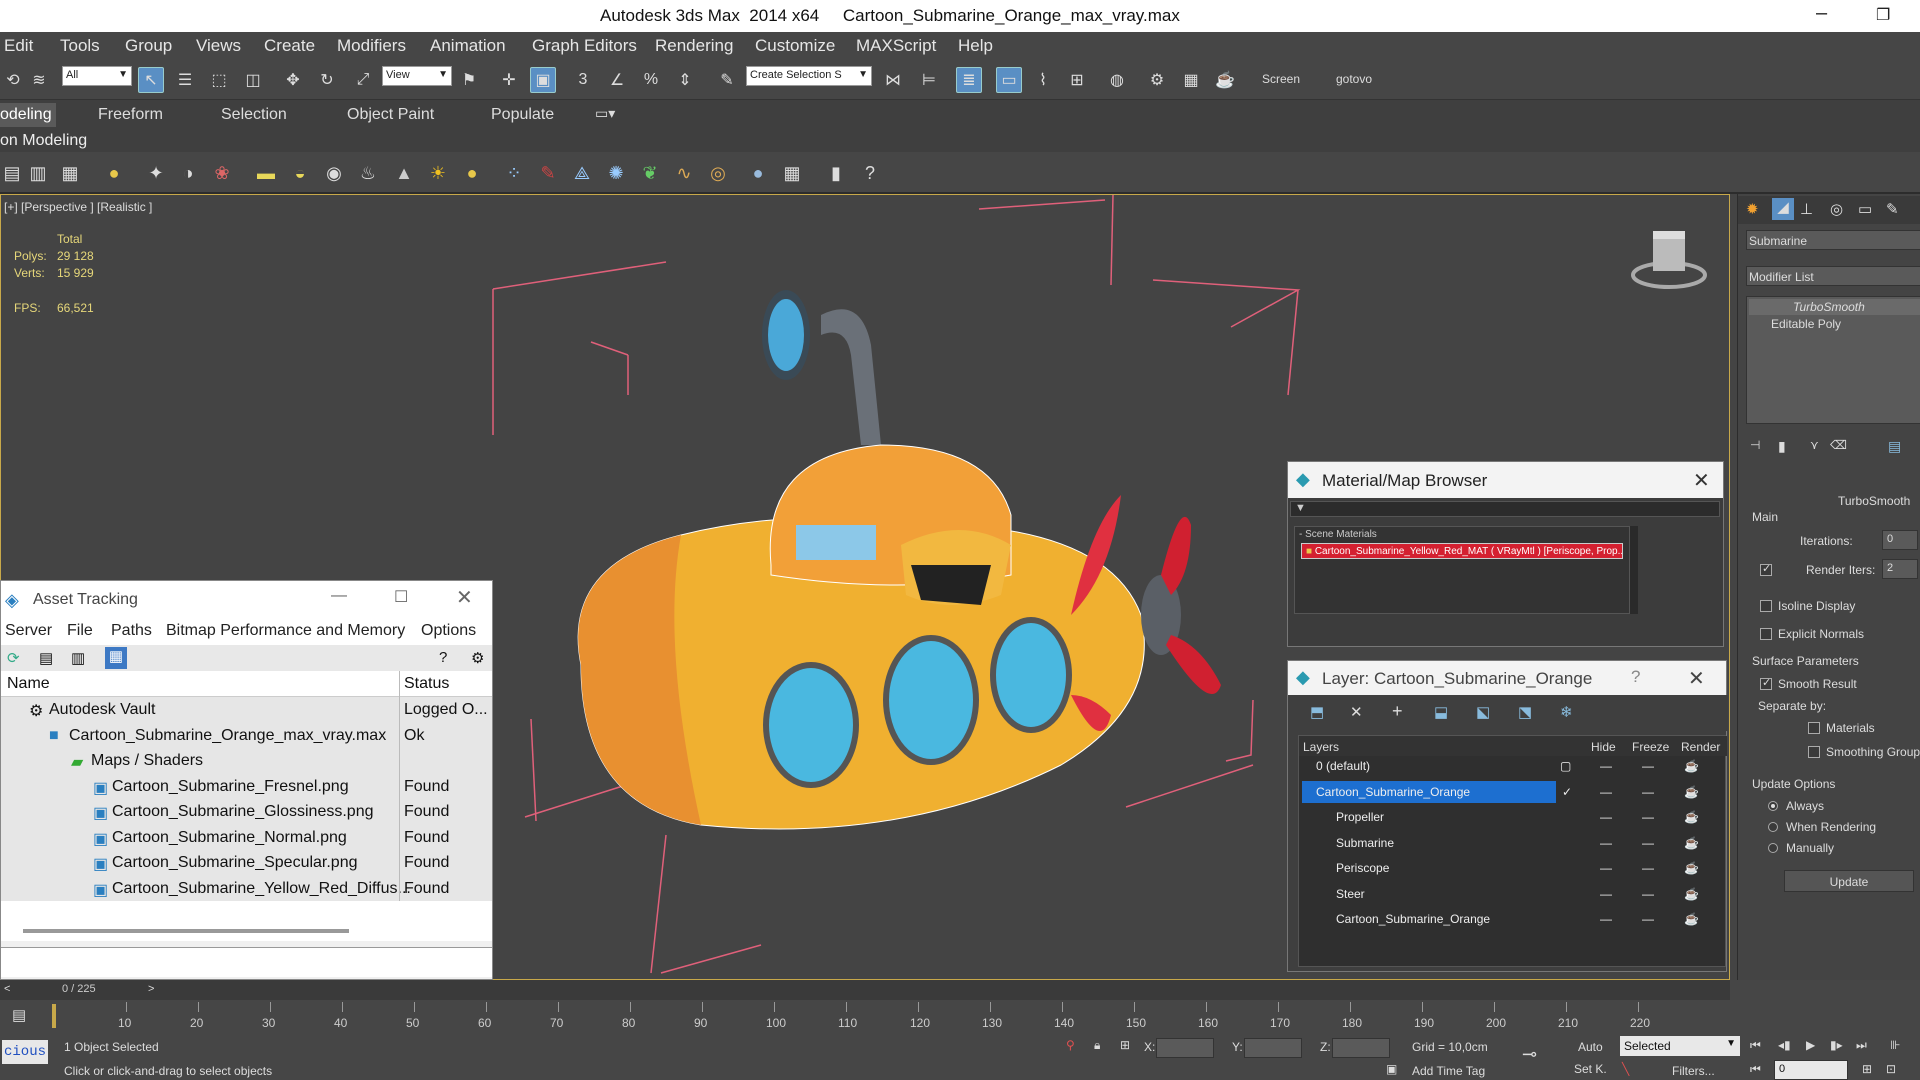 This screenshot has width=1920, height=1080. What do you see at coordinates (1391, 1069) in the screenshot?
I see `time-tag-icon: ▣` at bounding box center [1391, 1069].